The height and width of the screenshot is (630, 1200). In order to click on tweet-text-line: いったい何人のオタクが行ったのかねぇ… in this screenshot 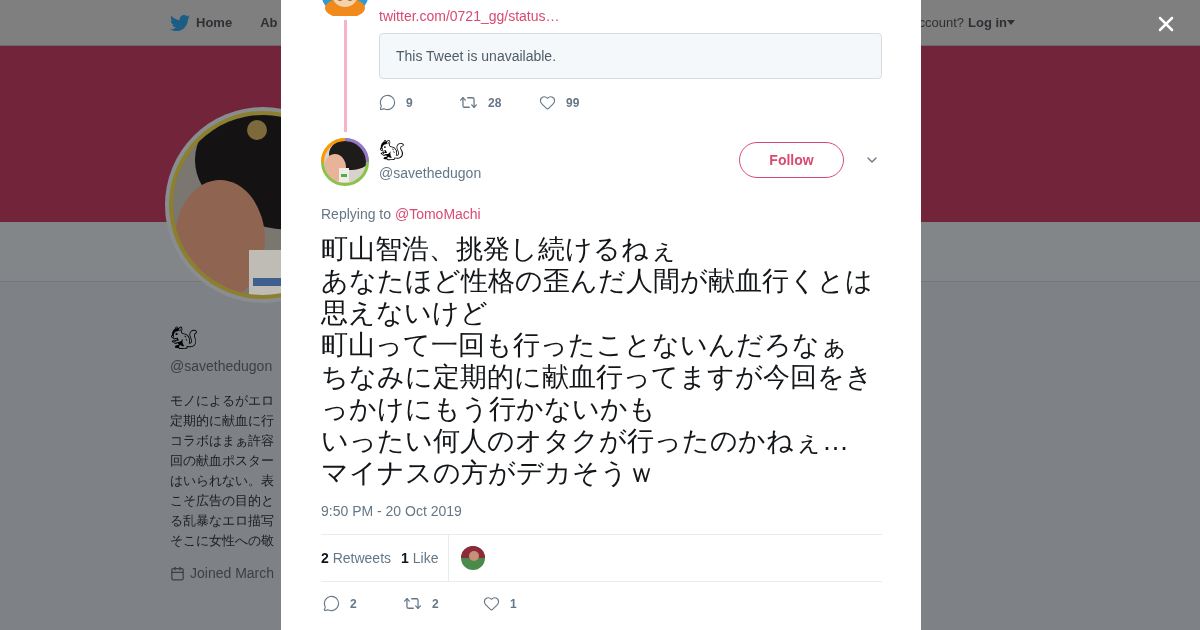, I will do `click(585, 441)`.